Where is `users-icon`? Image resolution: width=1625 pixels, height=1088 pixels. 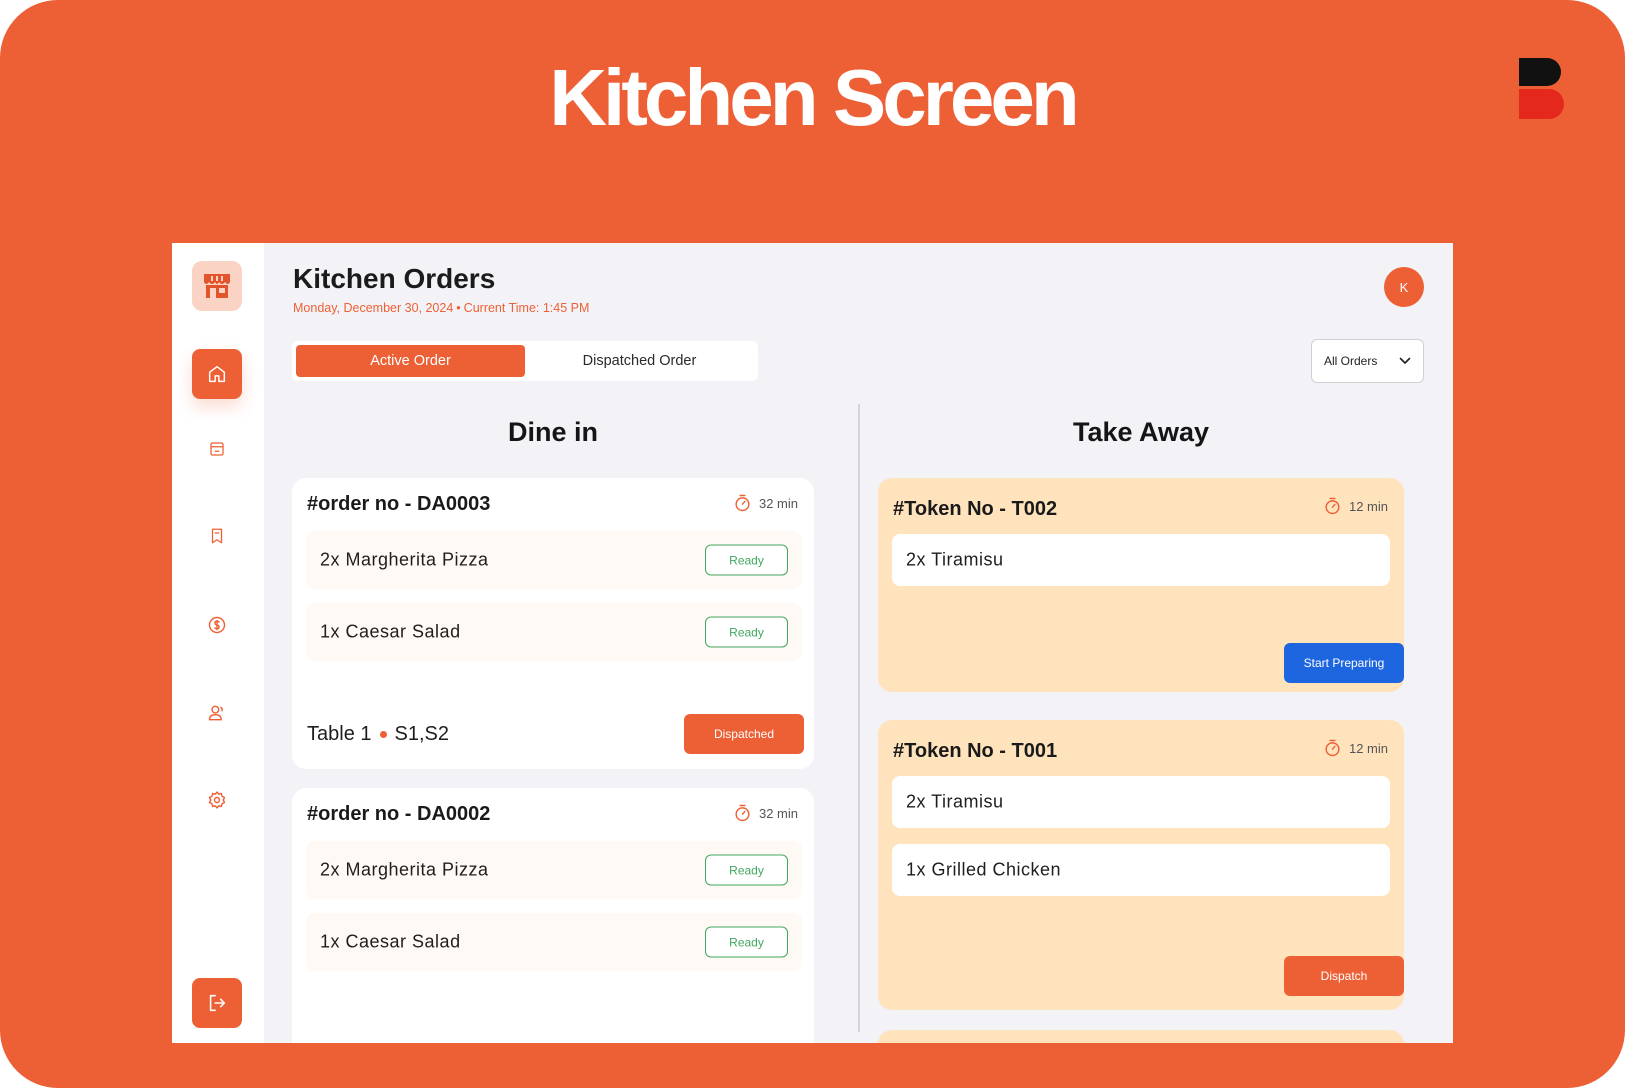
users-icon is located at coordinates (215, 713).